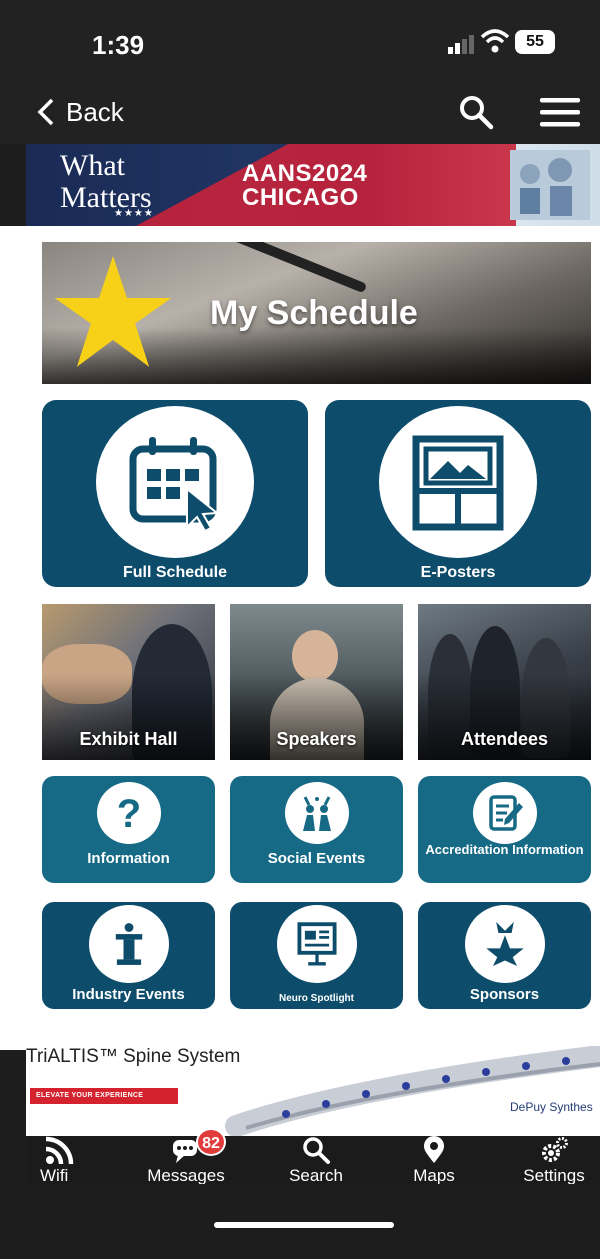  I want to click on podium-icon, so click(128, 944).